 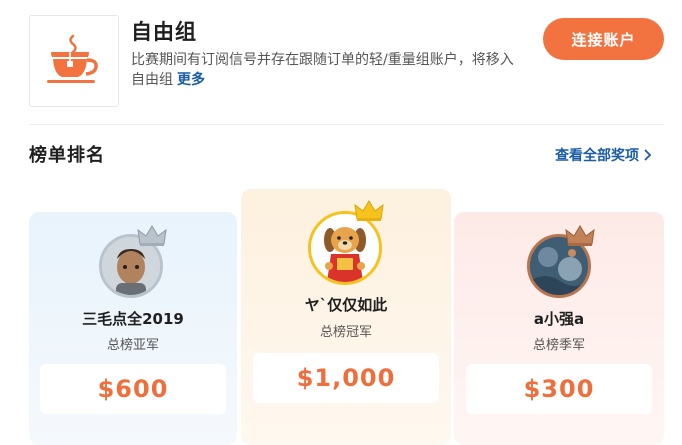 I want to click on rank-label: 总榜亚军, so click(x=132, y=345).